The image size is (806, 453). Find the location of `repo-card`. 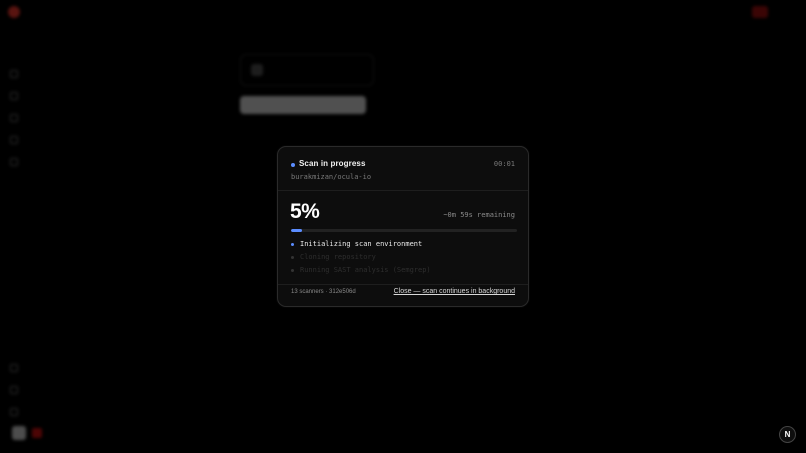

repo-card is located at coordinates (307, 70).